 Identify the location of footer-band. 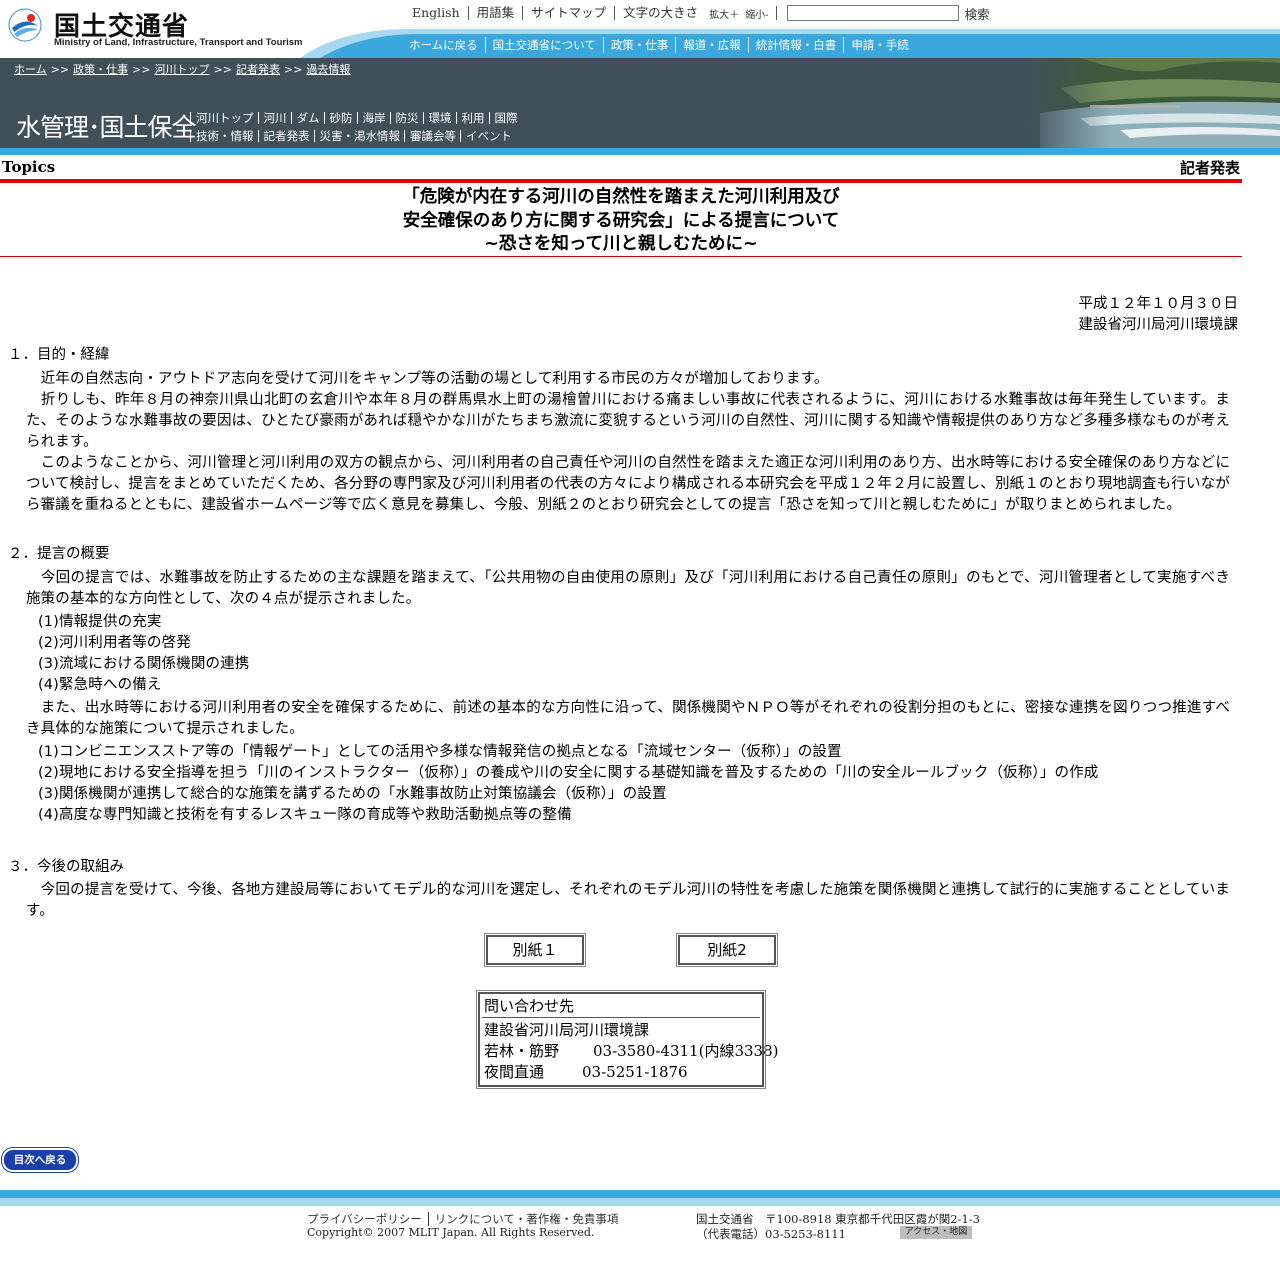
(640, 1194).